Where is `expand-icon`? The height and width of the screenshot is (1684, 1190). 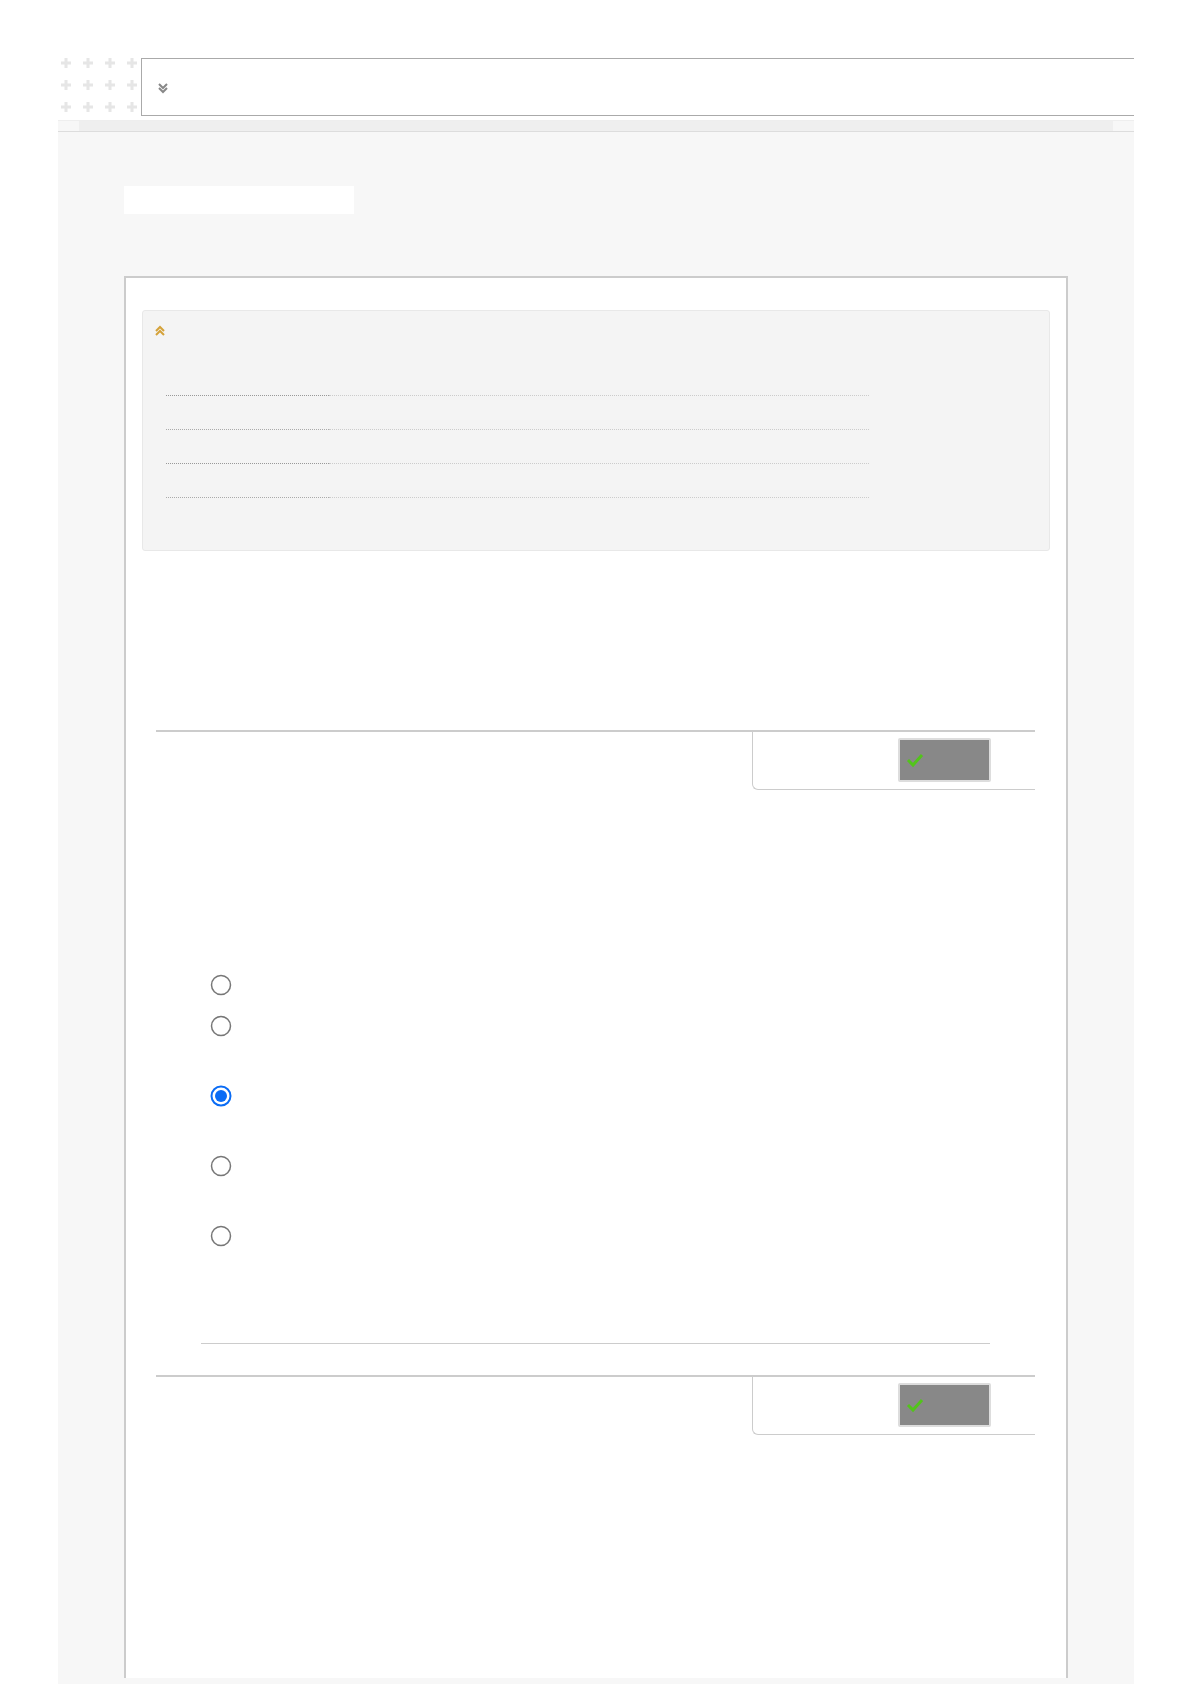 expand-icon is located at coordinates (163, 87).